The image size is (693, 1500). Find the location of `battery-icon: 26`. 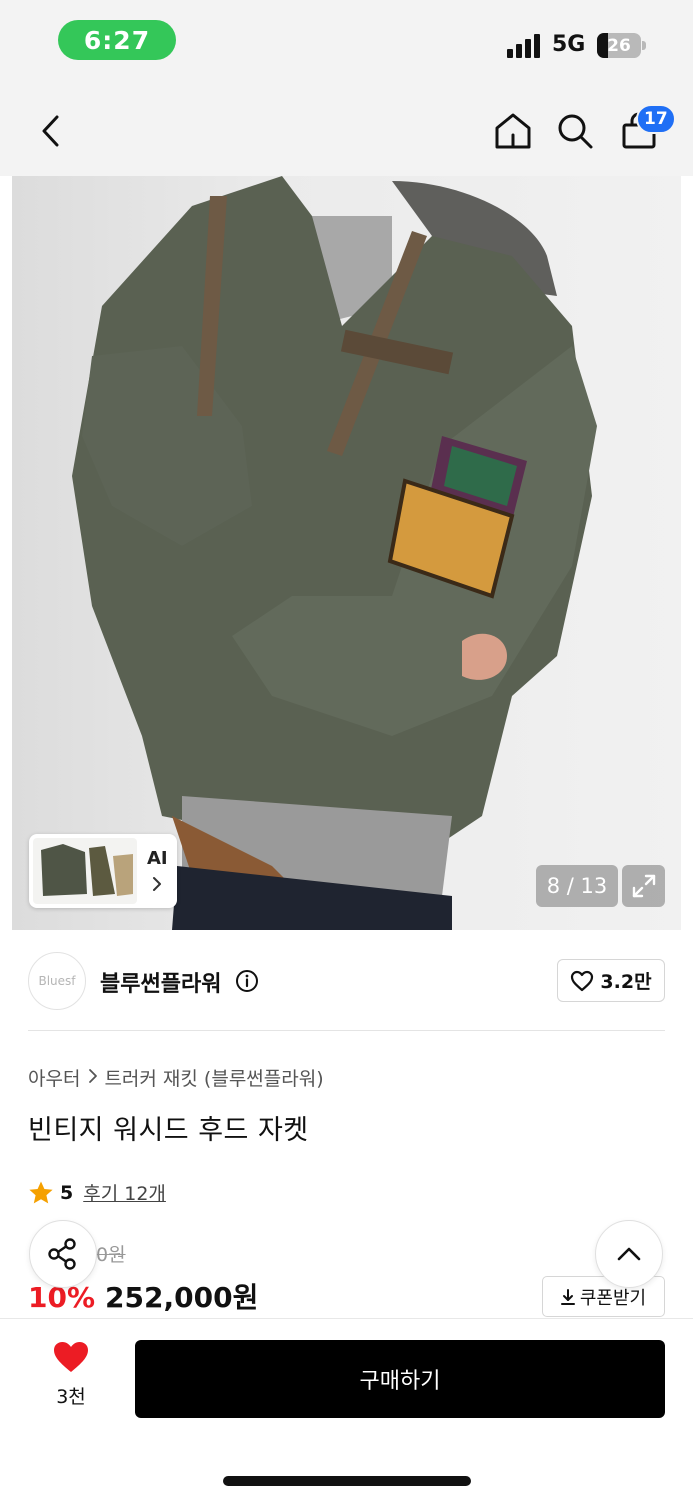

battery-icon: 26 is located at coordinates (619, 45).